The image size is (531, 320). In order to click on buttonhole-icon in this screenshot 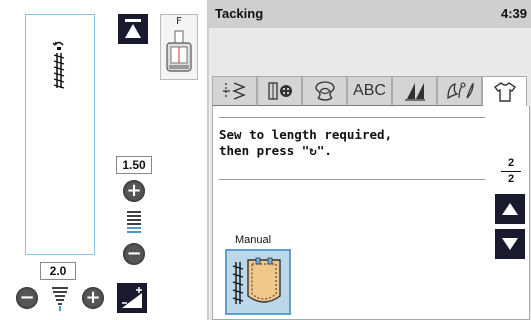, I will do `click(279, 91)`.